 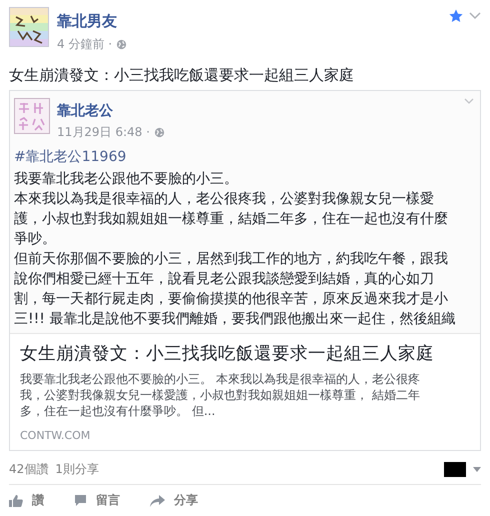 What do you see at coordinates (456, 16) in the screenshot?
I see `star-icon` at bounding box center [456, 16].